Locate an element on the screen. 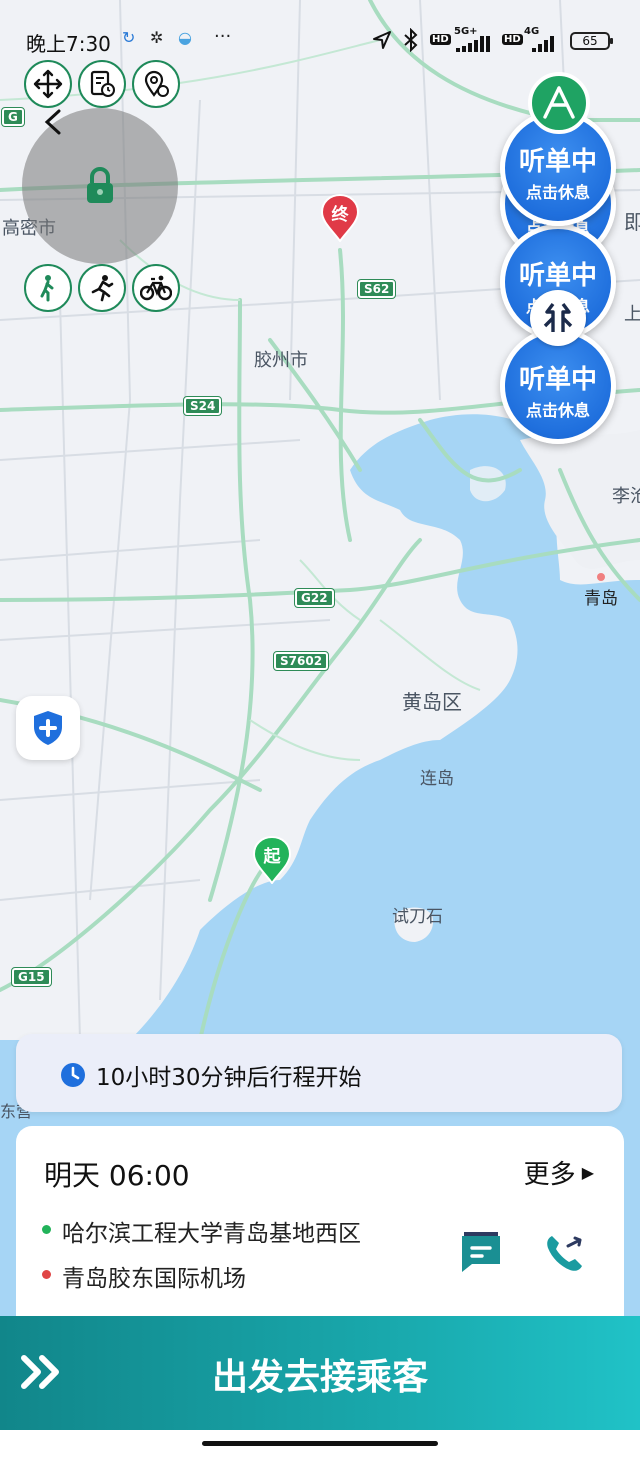  lock-icon is located at coordinates (100, 185).